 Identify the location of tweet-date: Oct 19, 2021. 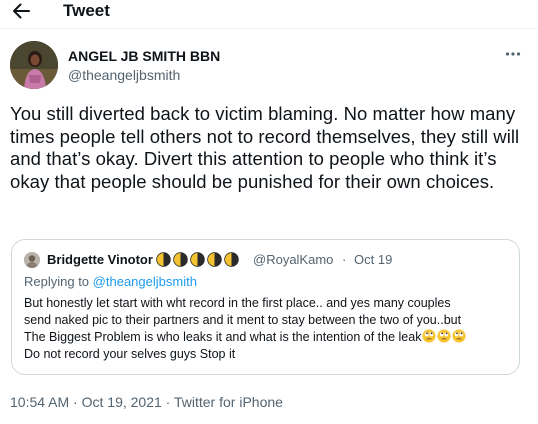
(122, 402).